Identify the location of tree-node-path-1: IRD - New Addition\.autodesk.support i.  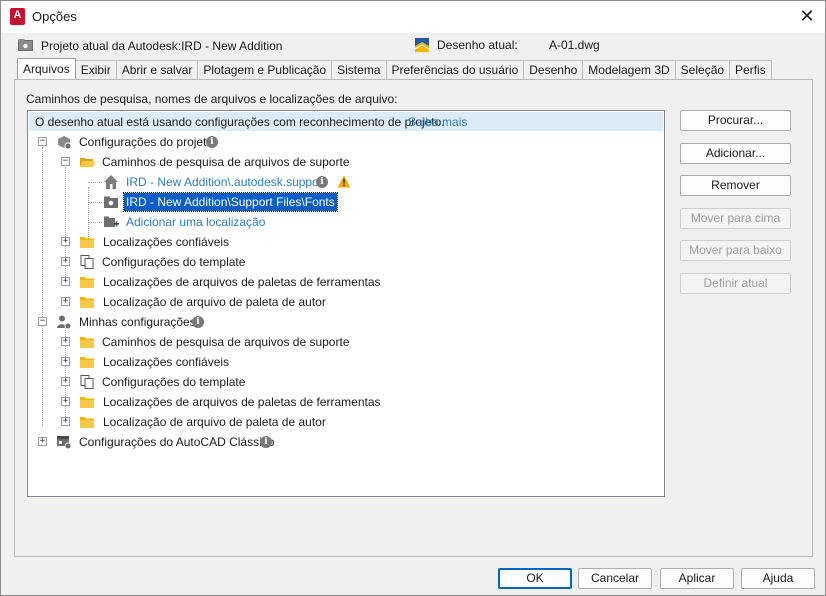
(346, 182).